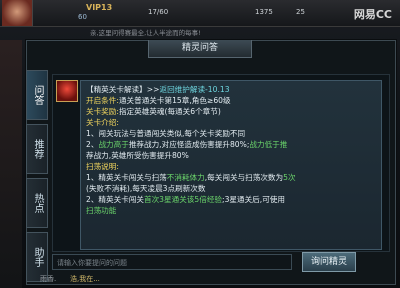 The height and width of the screenshot is (288, 400). What do you see at coordinates (101, 210) in the screenshot?
I see `message-line-12: 扫荡功能` at bounding box center [101, 210].